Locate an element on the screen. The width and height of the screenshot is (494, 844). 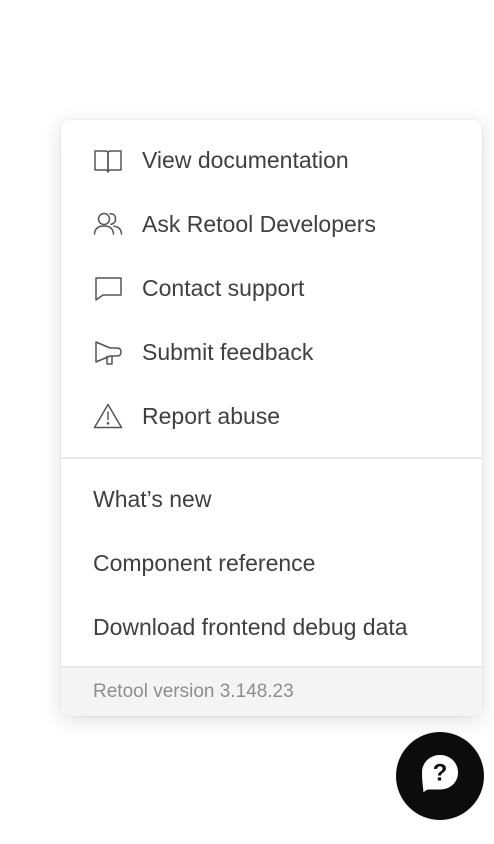
message-icon is located at coordinates (109, 288).